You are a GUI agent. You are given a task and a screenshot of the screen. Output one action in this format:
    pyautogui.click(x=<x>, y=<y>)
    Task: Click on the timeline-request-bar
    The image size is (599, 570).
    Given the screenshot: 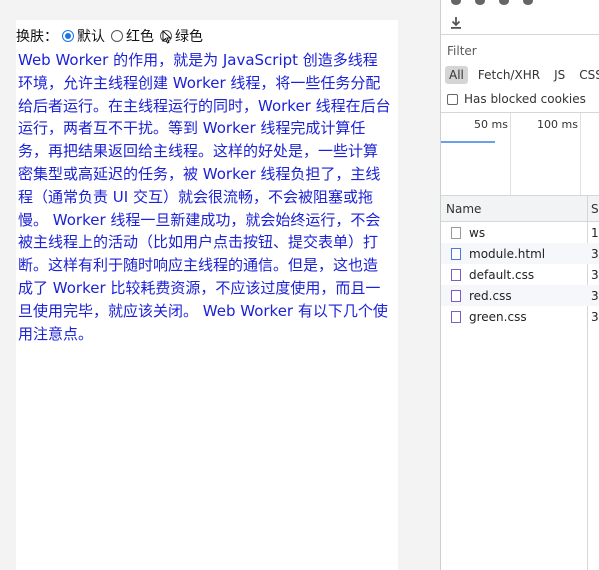 What is the action you would take?
    pyautogui.click(x=468, y=142)
    